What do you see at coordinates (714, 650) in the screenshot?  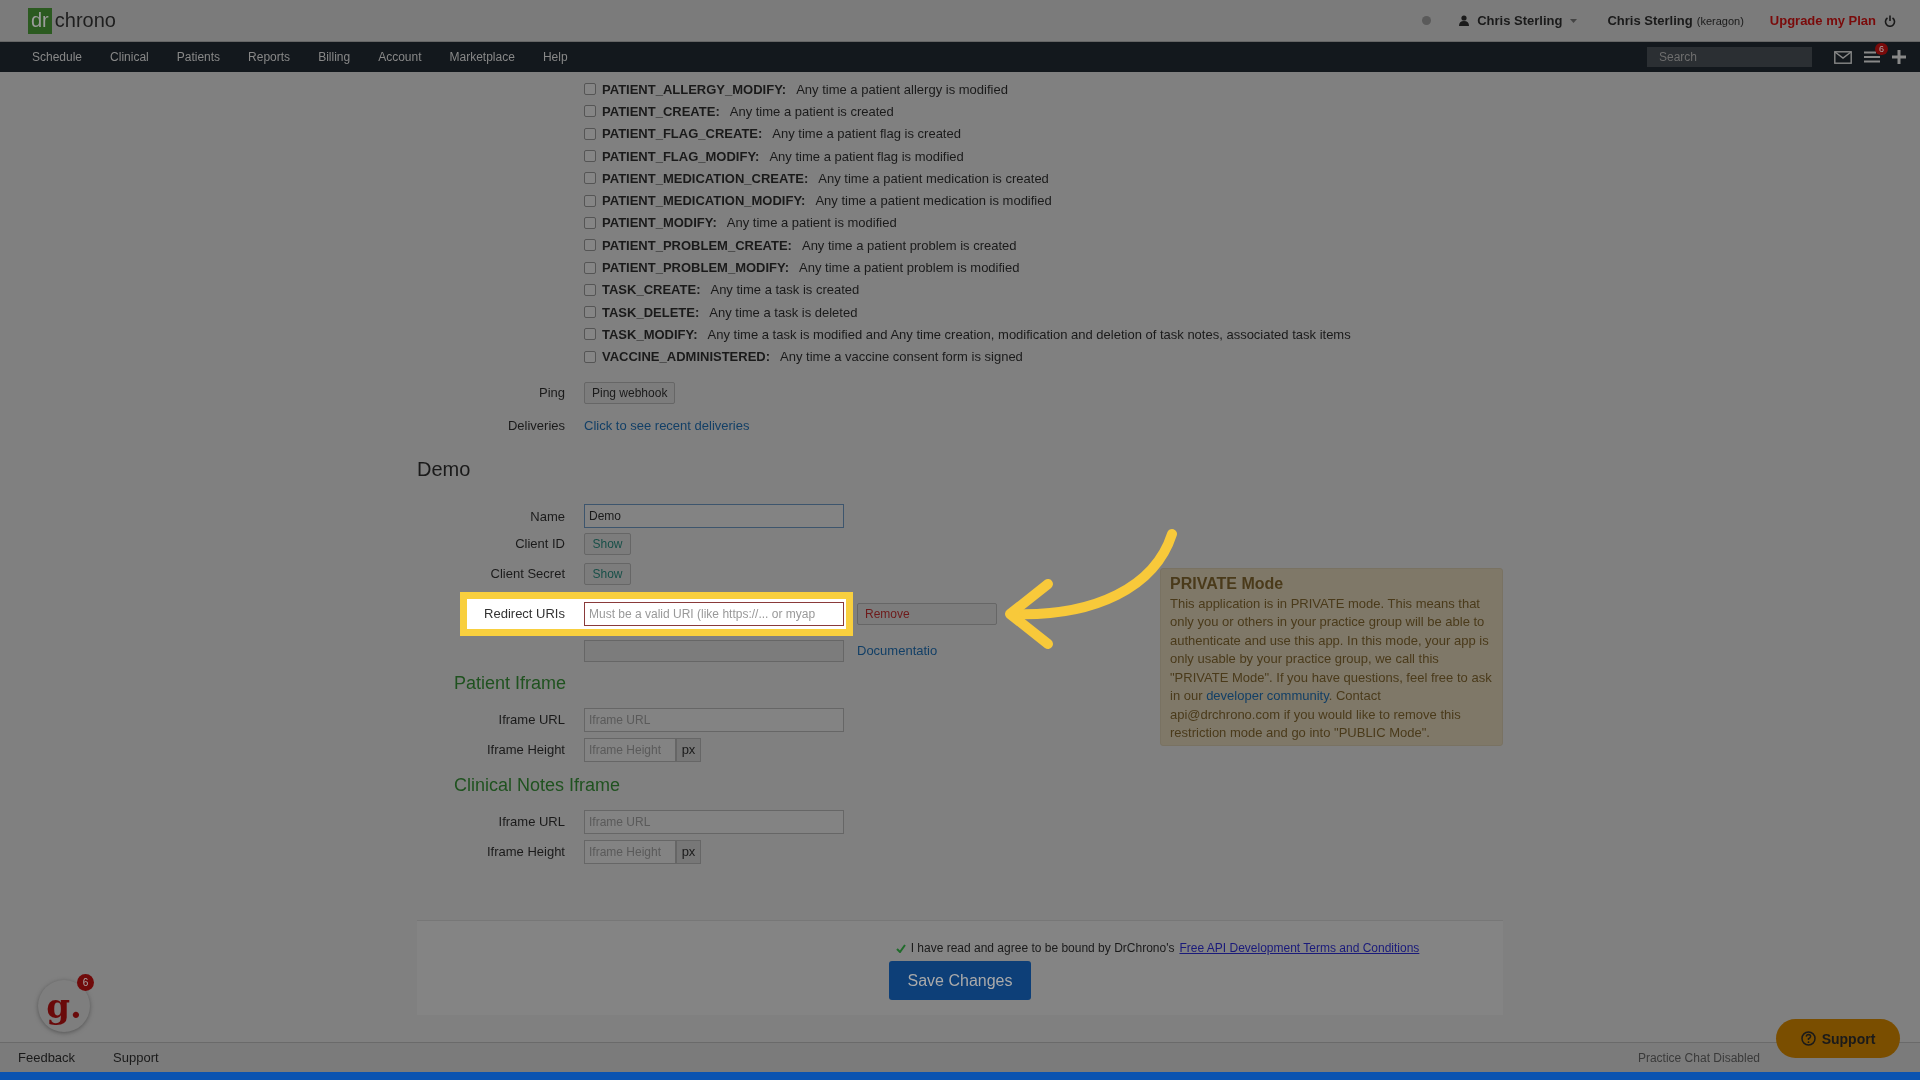 I see `api-version-select` at bounding box center [714, 650].